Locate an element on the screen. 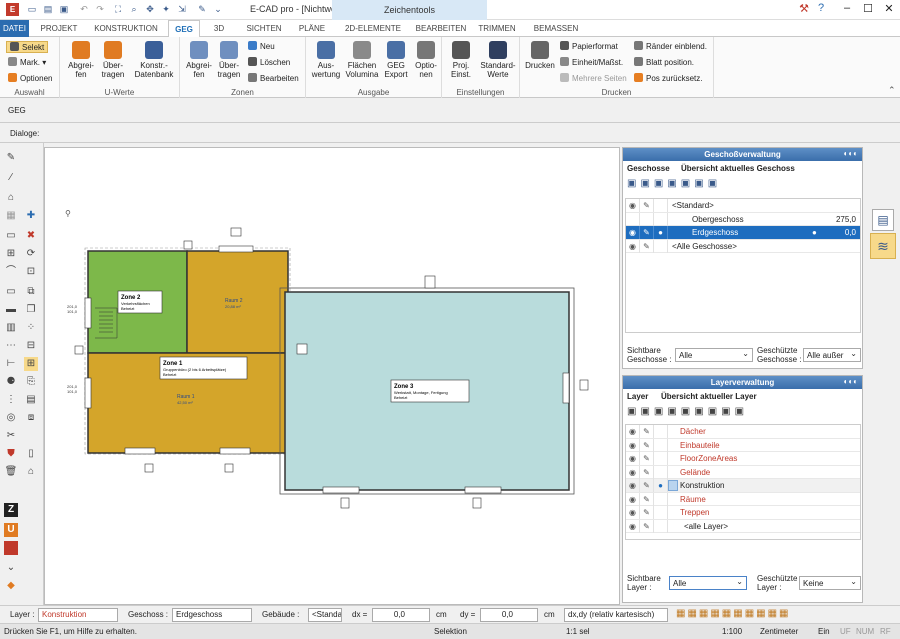 This screenshot has width=900, height=639. layer-row: ◉ ✎ Einbauteile is located at coordinates (743, 445).